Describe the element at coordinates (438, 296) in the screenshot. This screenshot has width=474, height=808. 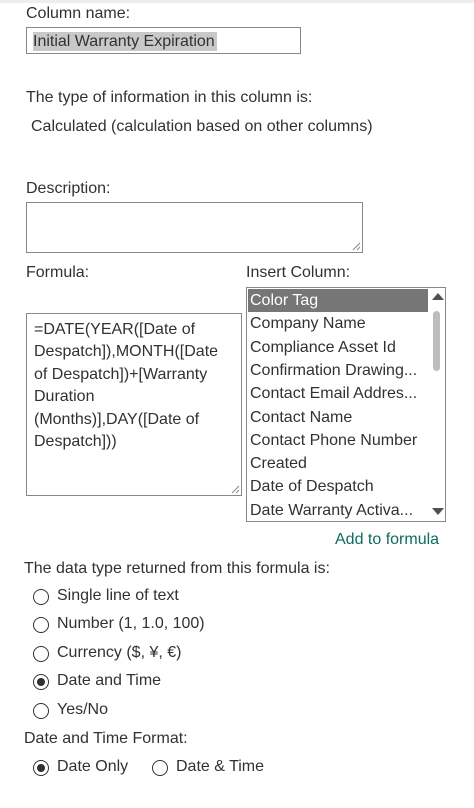
I see `scroll-up-arrow-icon` at that location.